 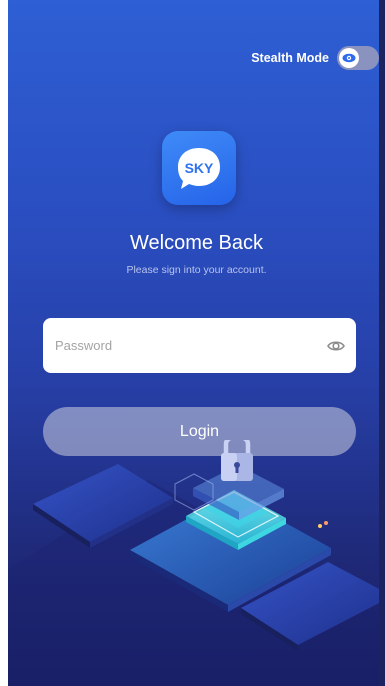 I want to click on welcome-subtitle: Please sign into your account., so click(x=196, y=270).